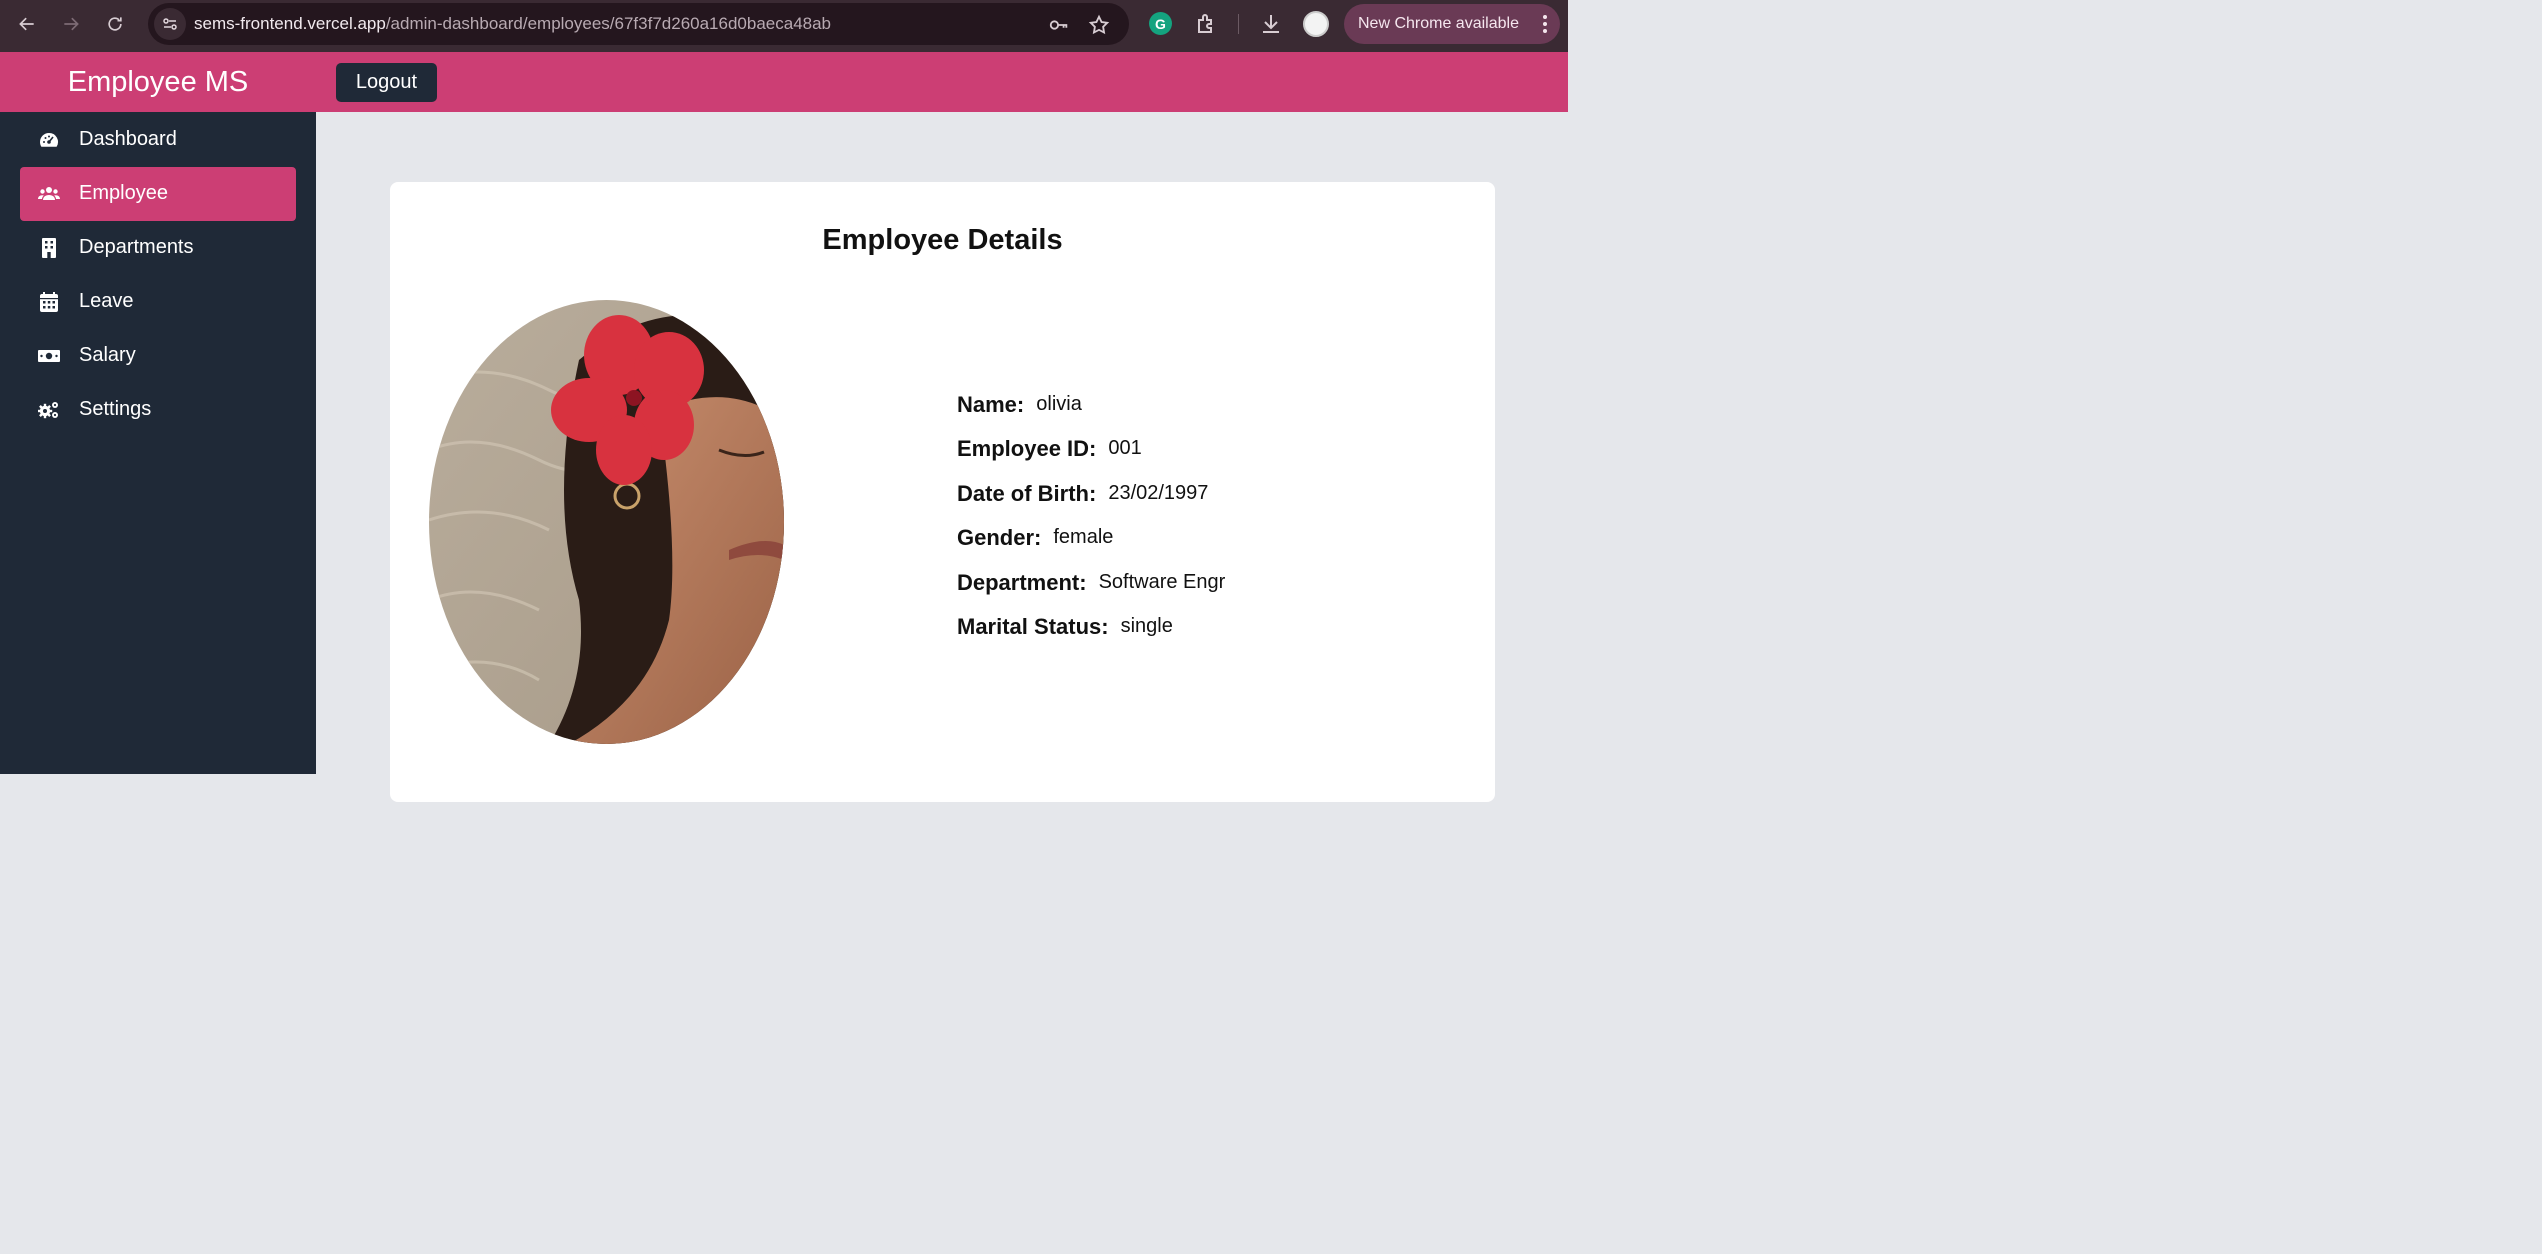  Describe the element at coordinates (71, 24) in the screenshot. I see `forward-arrow-icon` at that location.